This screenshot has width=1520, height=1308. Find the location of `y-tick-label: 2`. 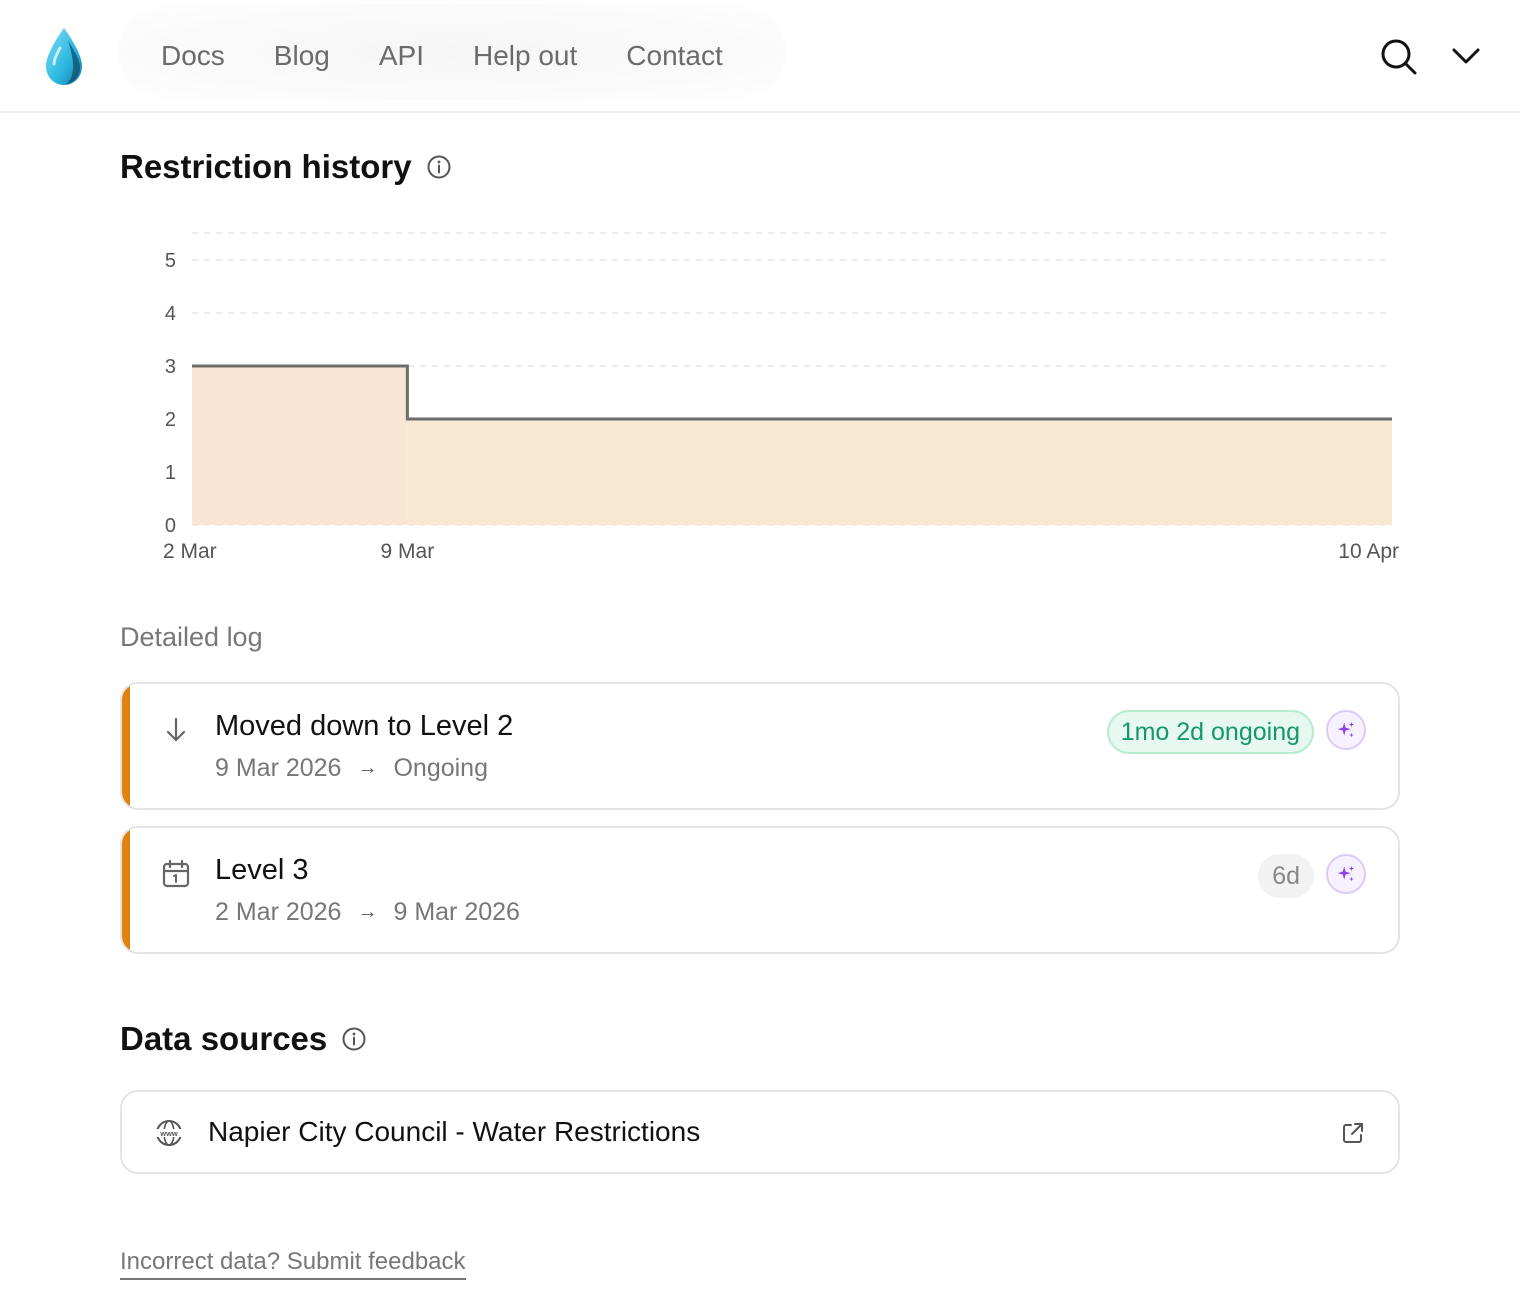

y-tick-label: 2 is located at coordinates (170, 420).